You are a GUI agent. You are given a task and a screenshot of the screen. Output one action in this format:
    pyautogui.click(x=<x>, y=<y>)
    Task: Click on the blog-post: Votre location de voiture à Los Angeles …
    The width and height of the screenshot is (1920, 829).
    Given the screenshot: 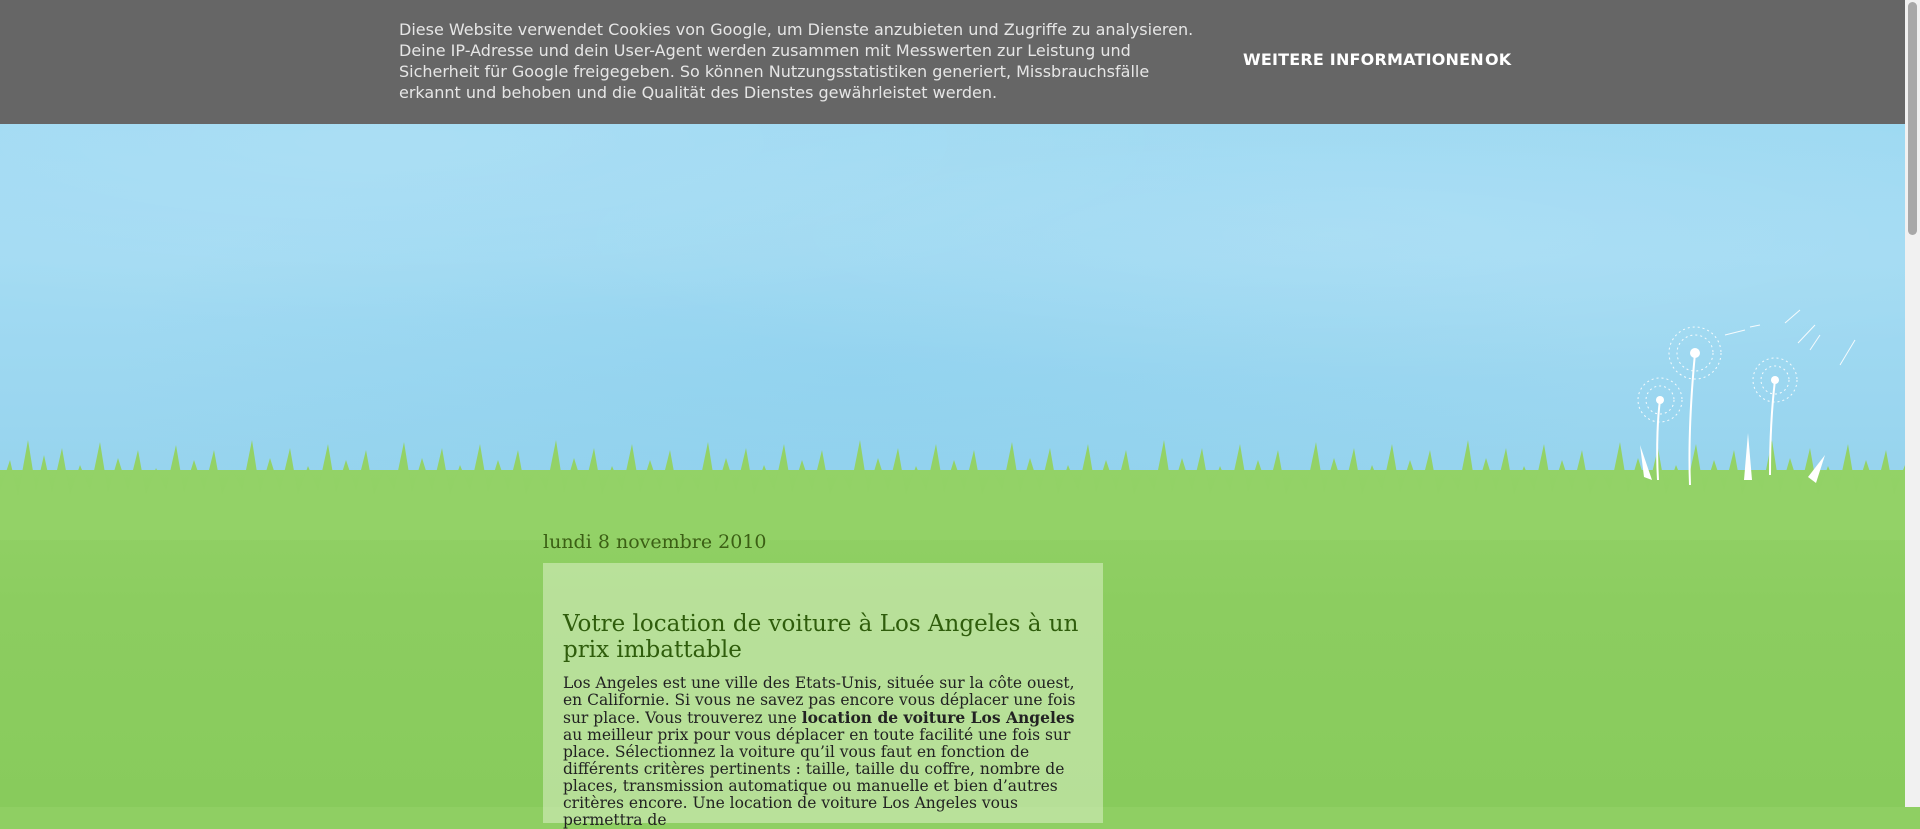 What is the action you would take?
    pyautogui.click(x=823, y=696)
    